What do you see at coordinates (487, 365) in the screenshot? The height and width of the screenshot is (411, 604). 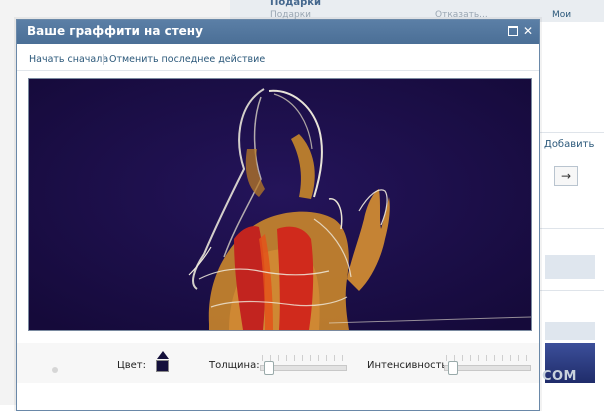 I see `intensity-slider` at bounding box center [487, 365].